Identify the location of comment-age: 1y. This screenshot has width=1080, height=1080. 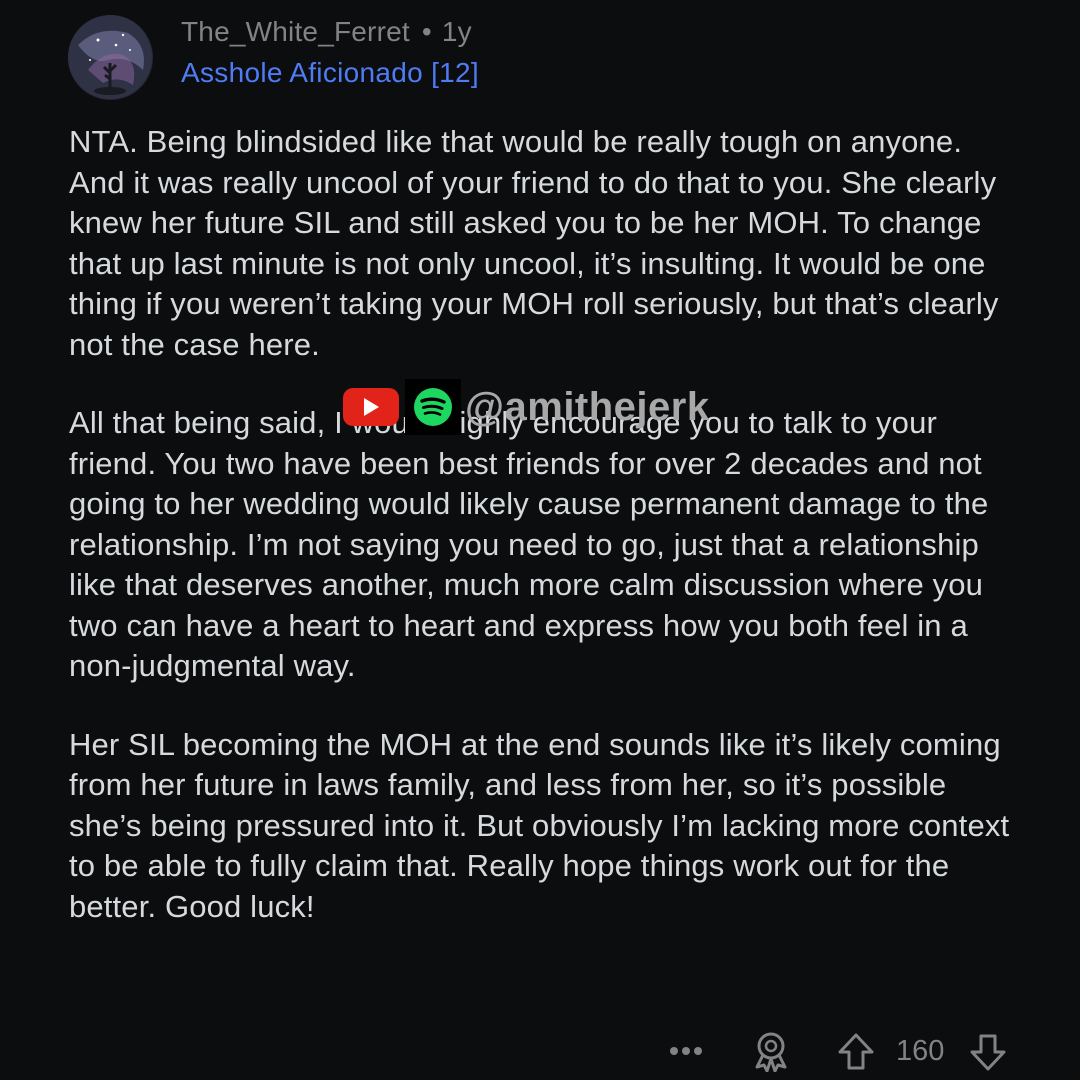
(456, 31).